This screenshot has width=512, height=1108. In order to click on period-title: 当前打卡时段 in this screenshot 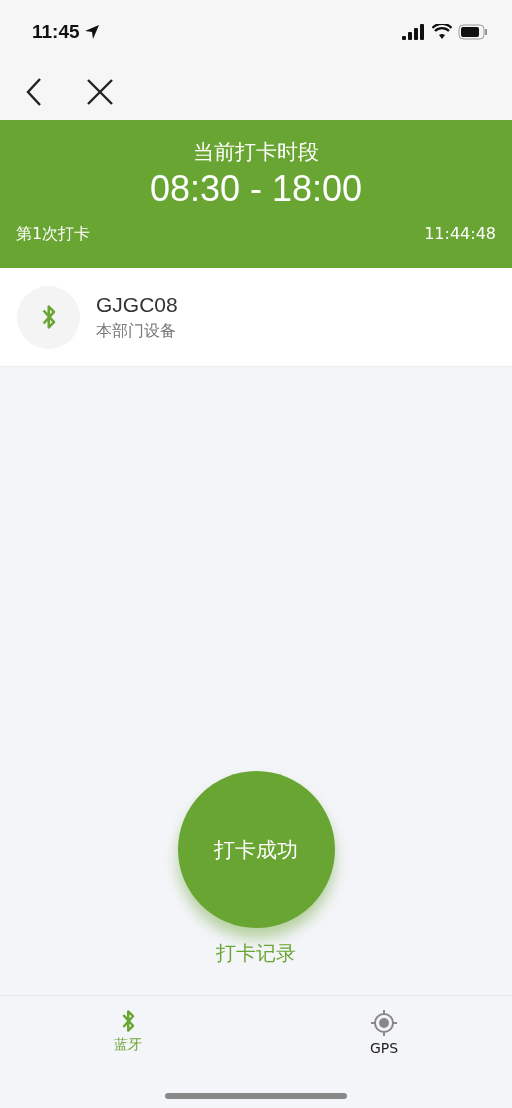, I will do `click(256, 152)`.